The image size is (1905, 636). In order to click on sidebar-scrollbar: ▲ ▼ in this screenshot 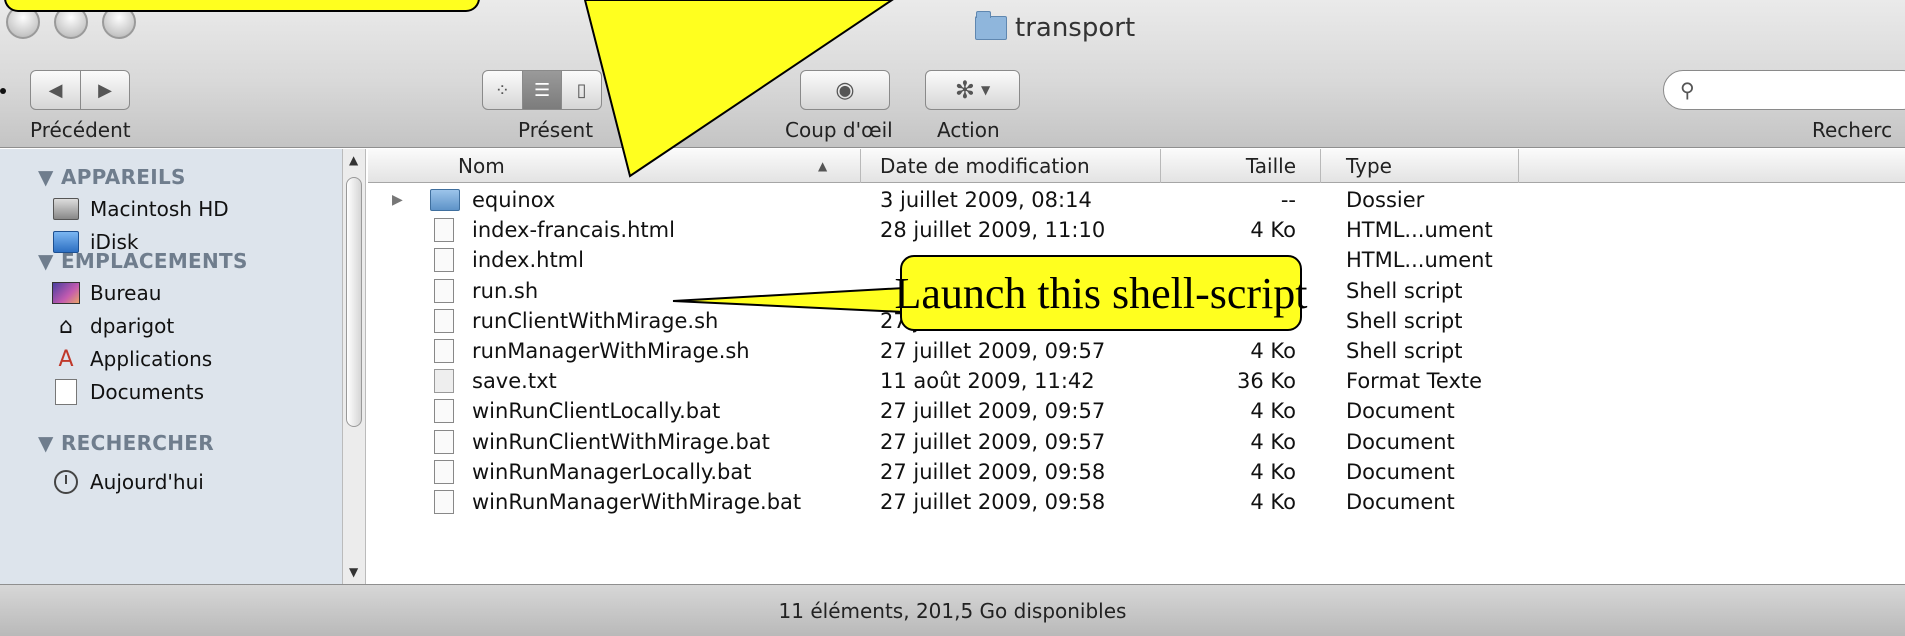, I will do `click(354, 366)`.